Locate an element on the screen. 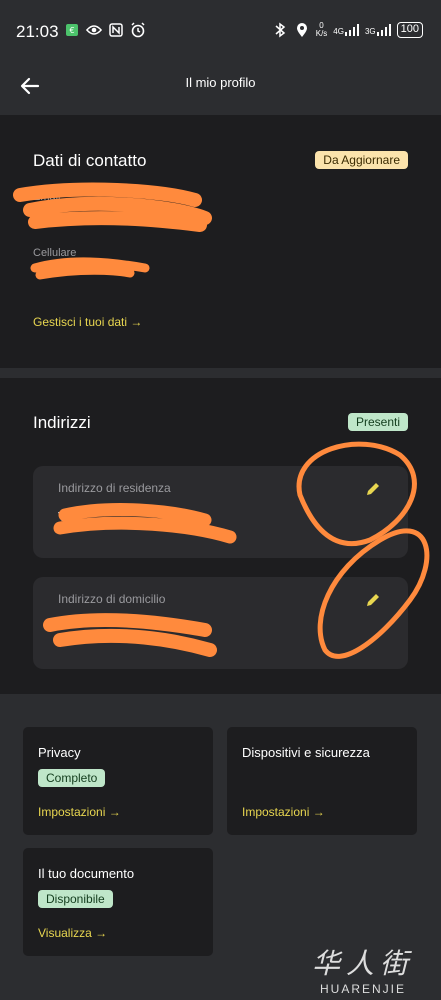 This screenshot has height=1000, width=441. app-bar: Il mio profilo is located at coordinates (220, 89).